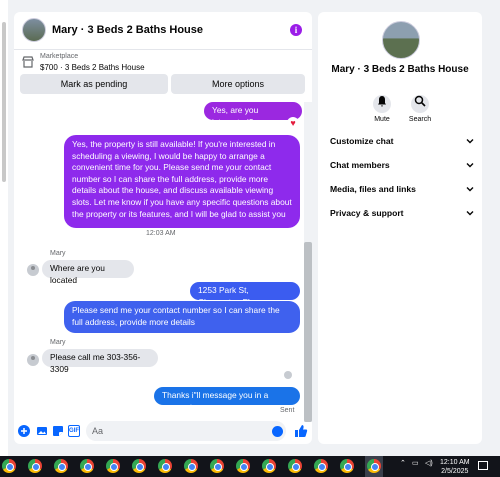 This screenshot has width=500, height=477. Describe the element at coordinates (28, 62) in the screenshot. I see `marketplace-icon` at that location.